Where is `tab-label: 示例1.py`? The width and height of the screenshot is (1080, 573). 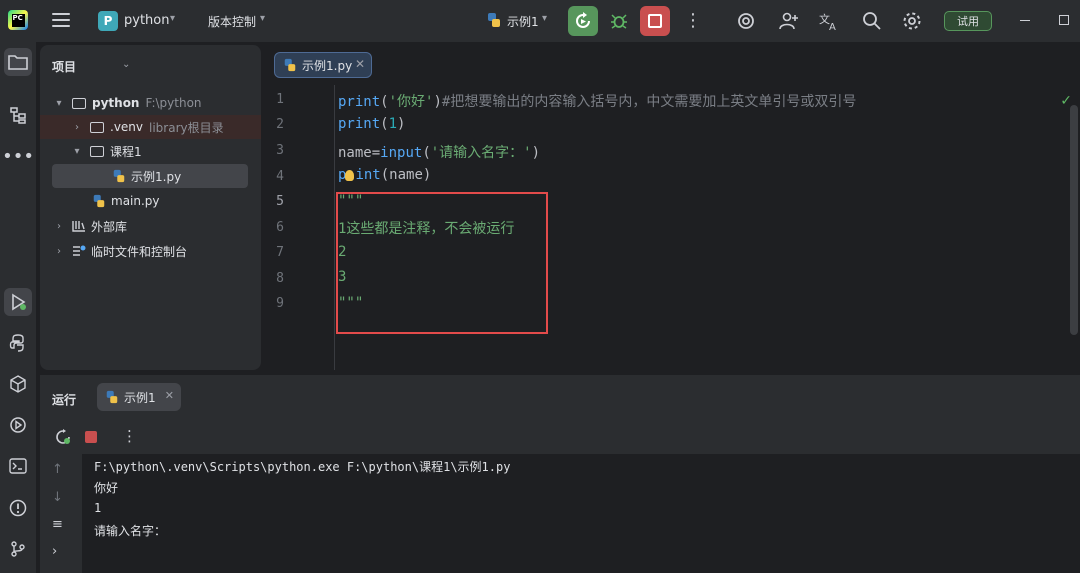
tab-label: 示例1.py is located at coordinates (327, 65).